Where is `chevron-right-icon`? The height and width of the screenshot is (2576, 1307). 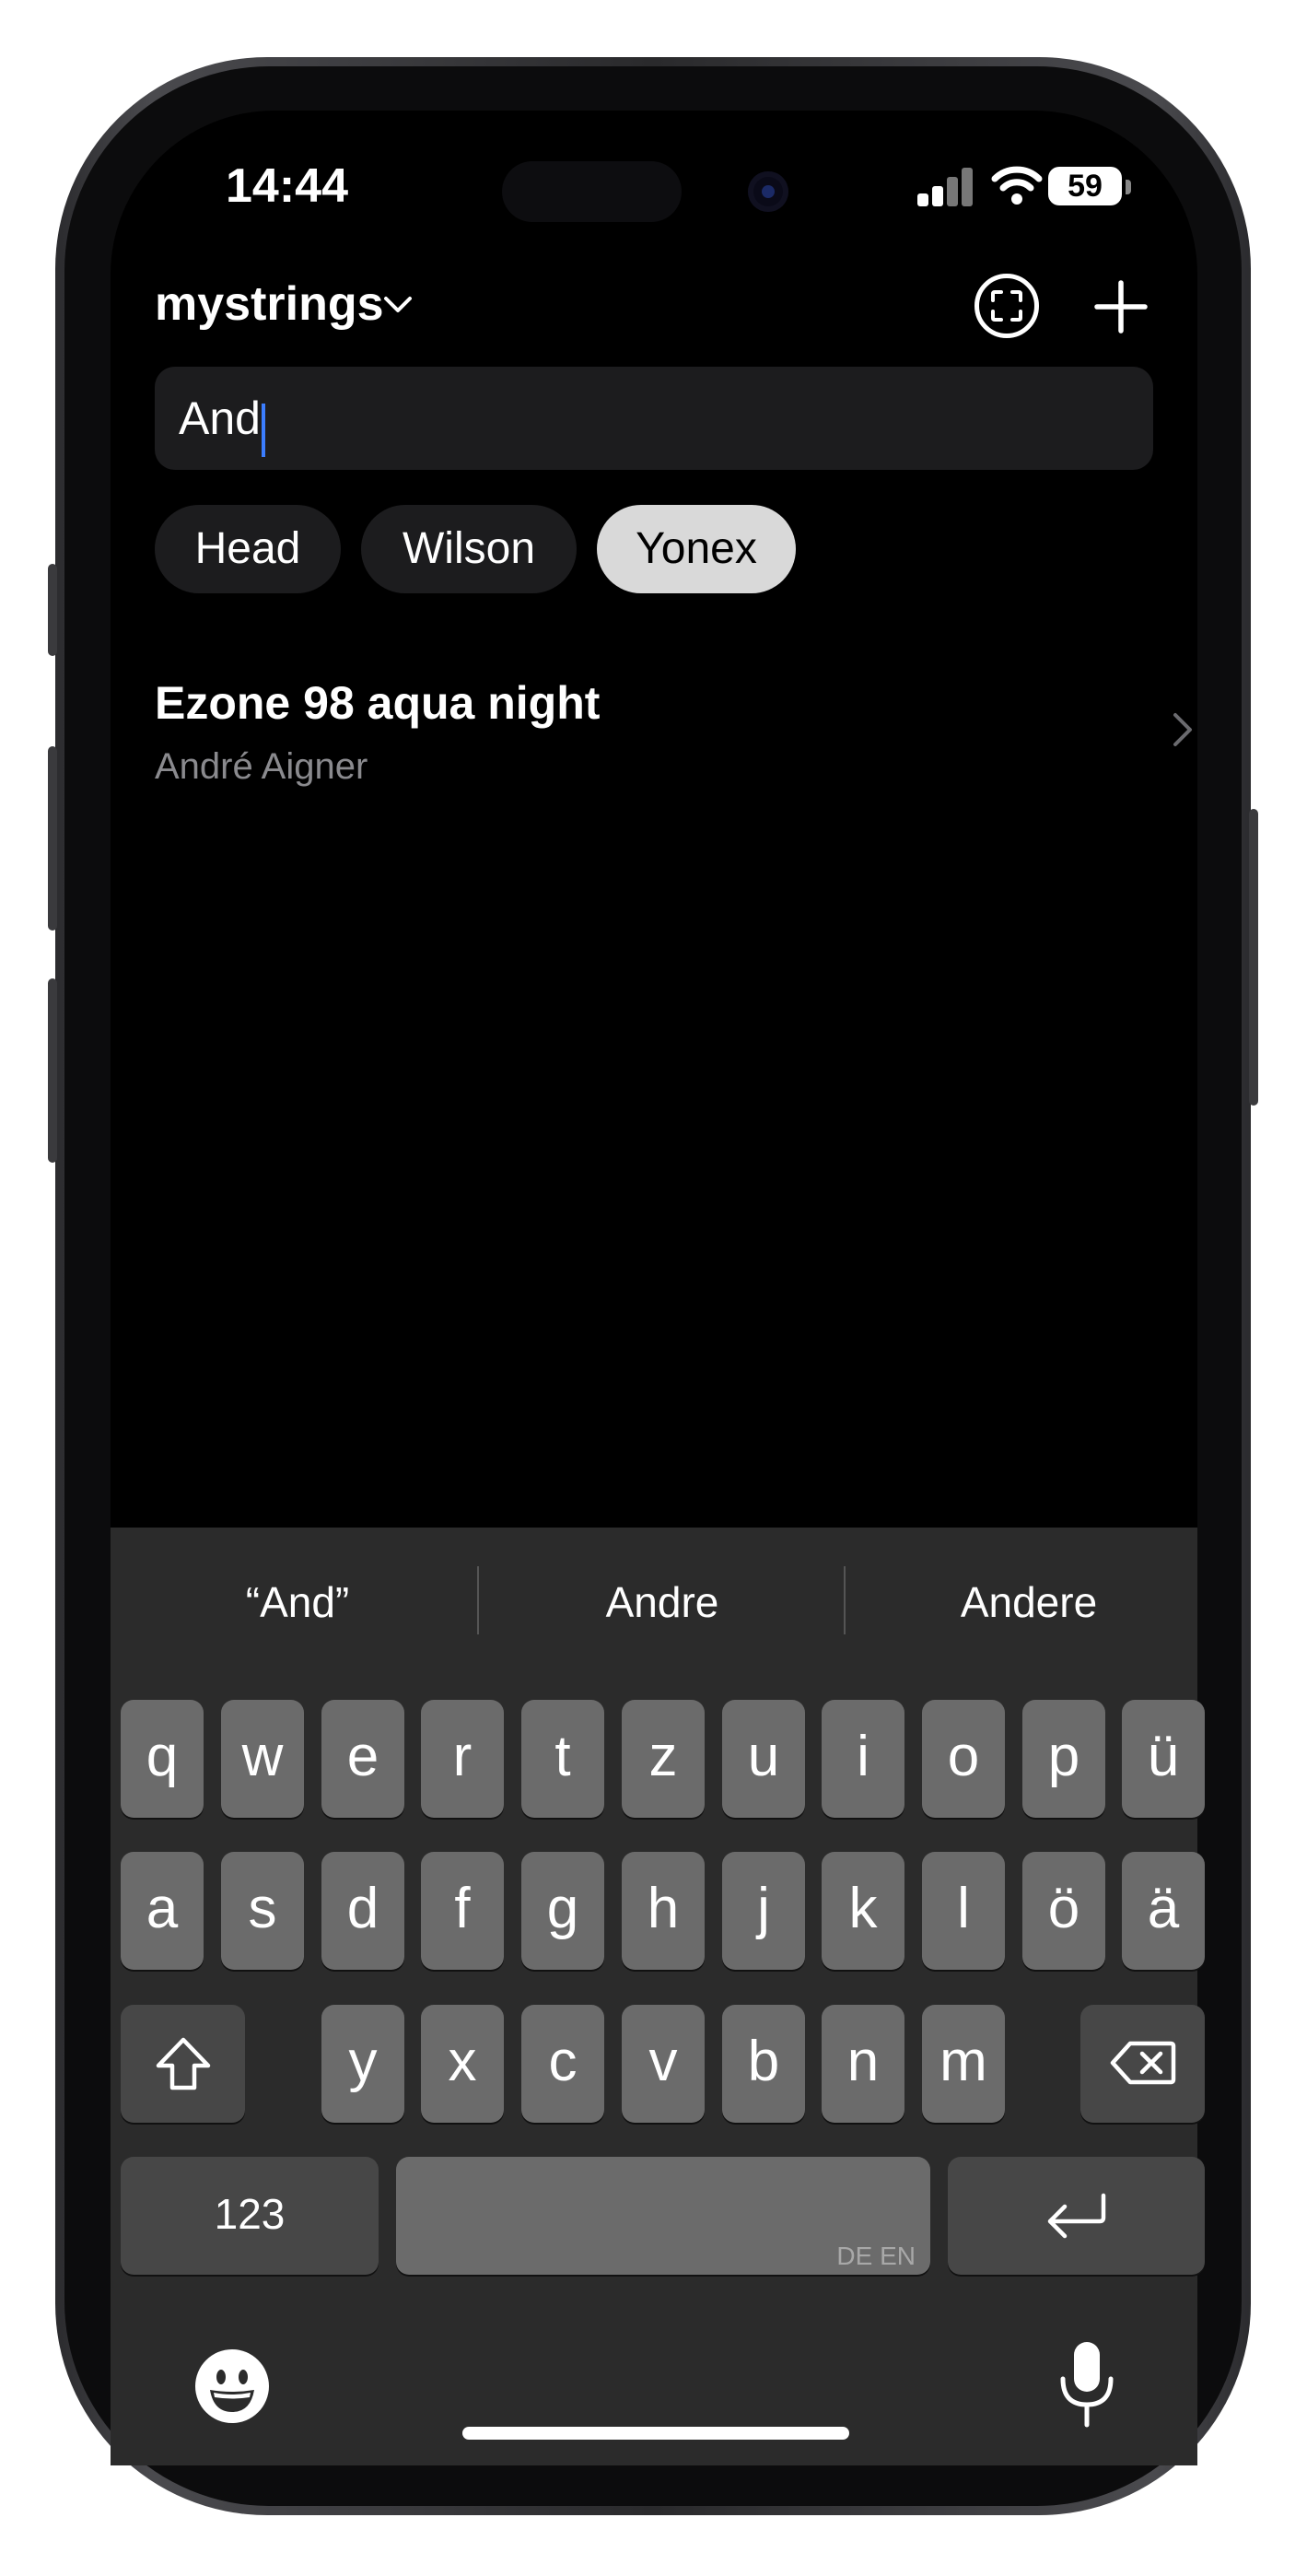
chevron-right-icon is located at coordinates (1182, 729).